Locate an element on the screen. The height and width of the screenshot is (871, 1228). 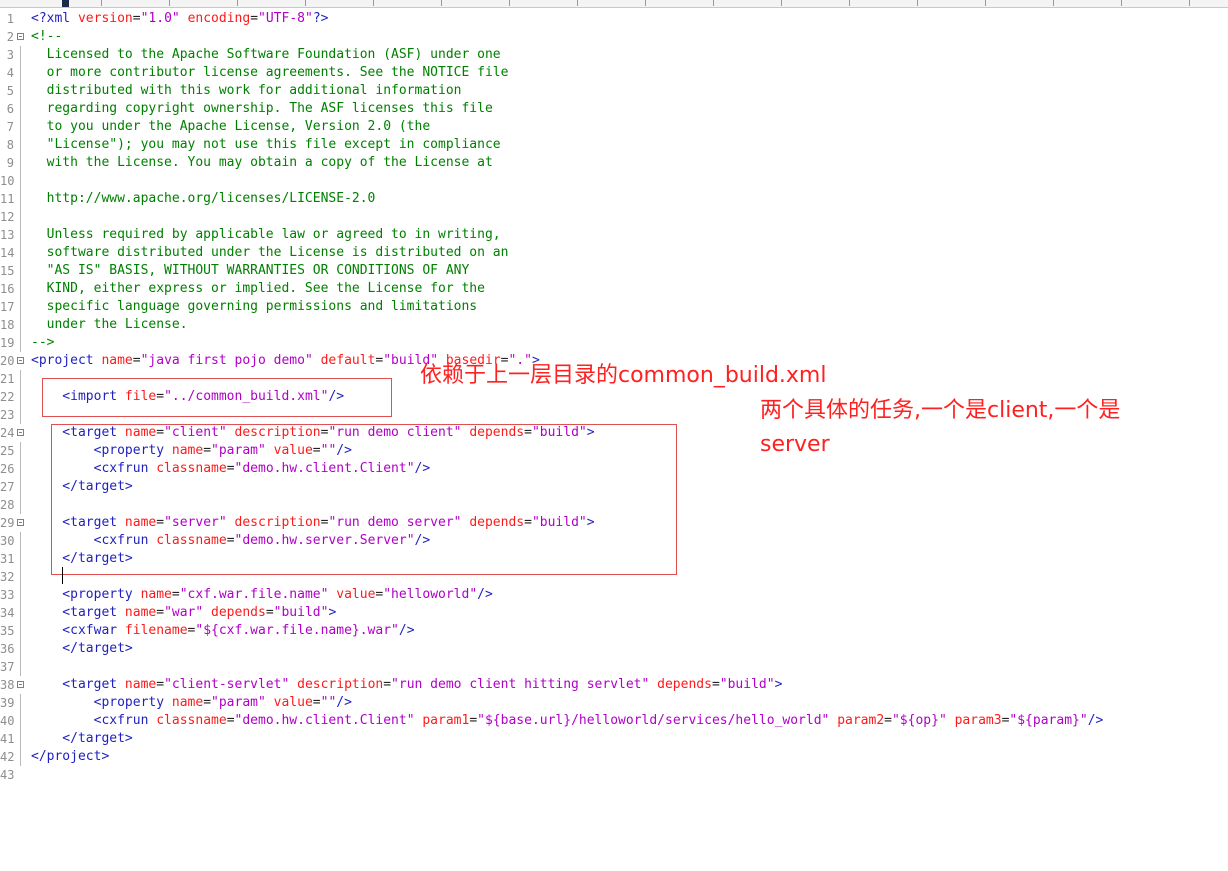
import-annotation: 依赖于上一层目录的common_build.xml is located at coordinates (623, 375).